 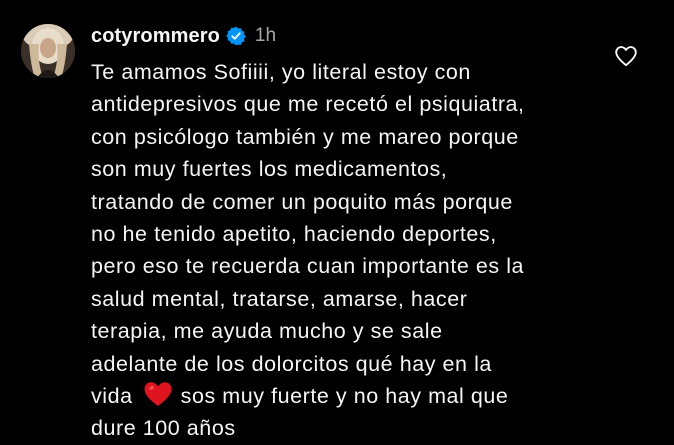 I want to click on avatar-image, so click(x=48, y=51).